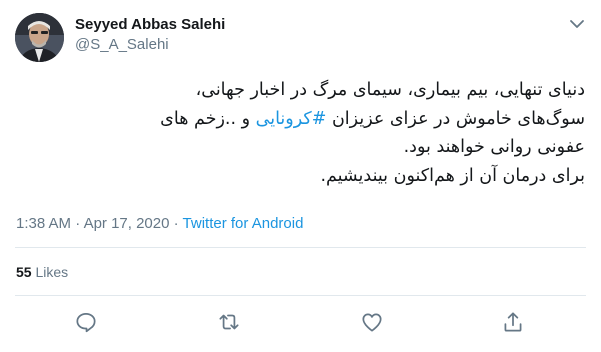 The width and height of the screenshot is (601, 352). Describe the element at coordinates (305, 147) in the screenshot. I see `tweet-line: عفونی روانی خواهند بود.` at that location.